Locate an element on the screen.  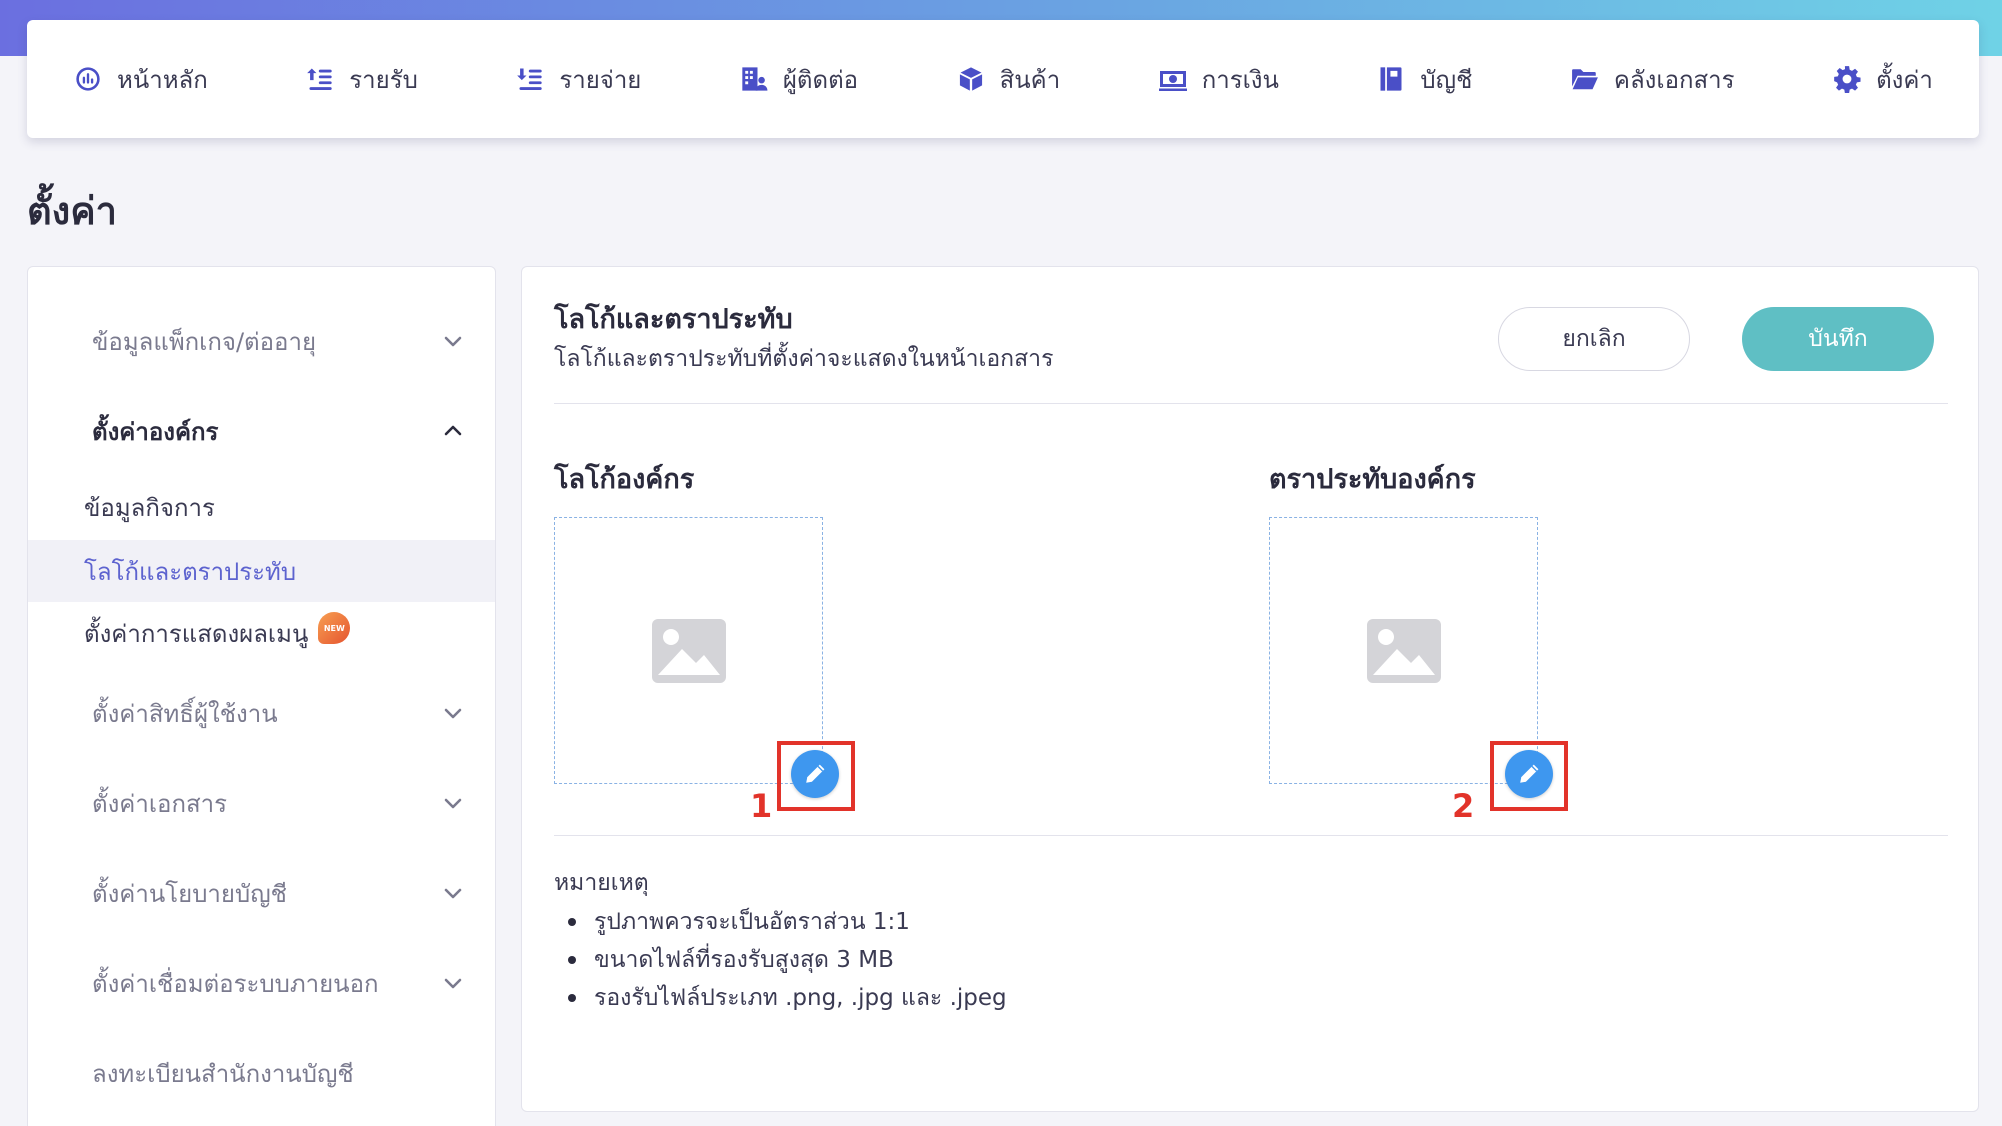
gear-icon is located at coordinates (1847, 79).